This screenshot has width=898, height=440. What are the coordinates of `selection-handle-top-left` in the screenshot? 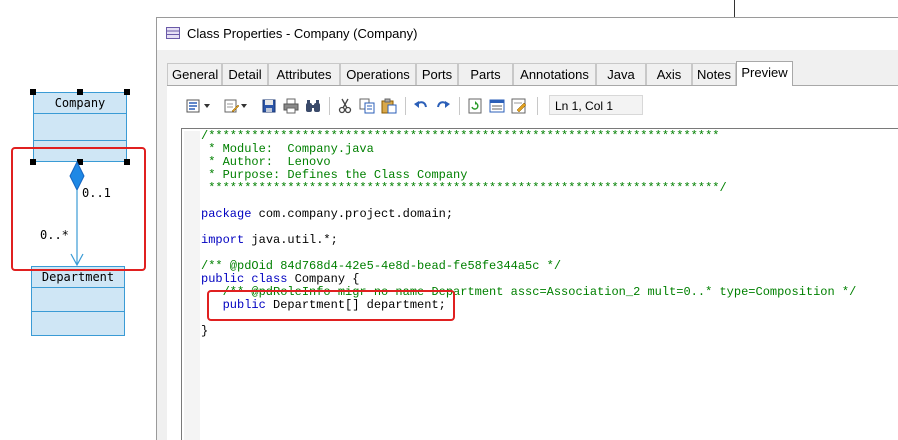 It's located at (33, 92).